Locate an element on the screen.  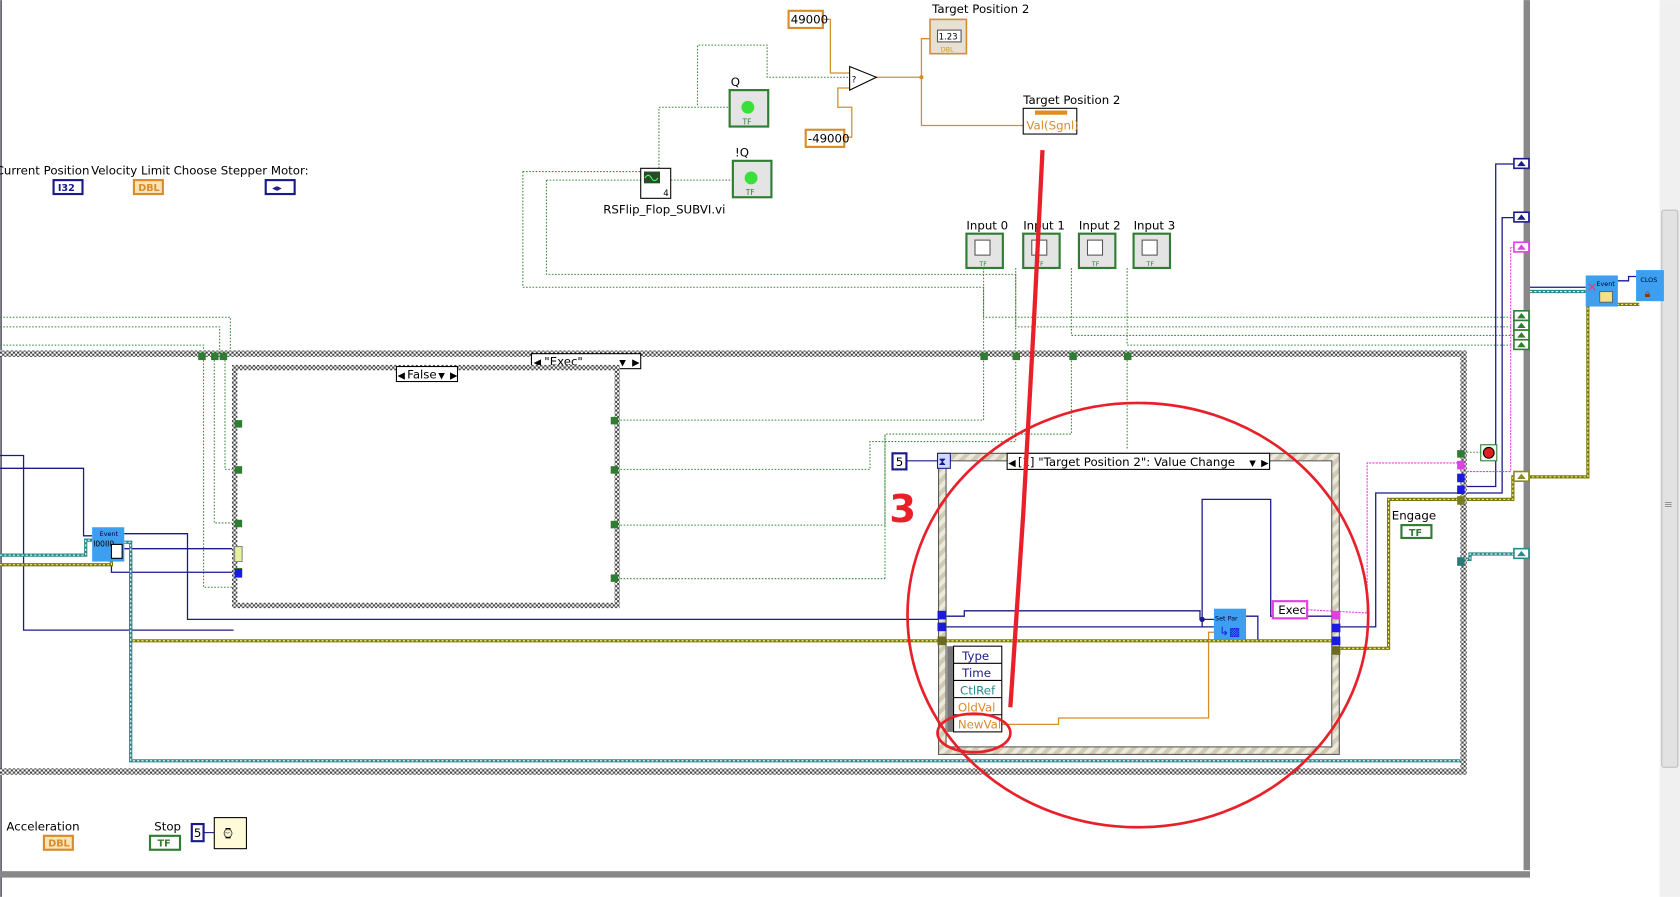
input-2-indicator: TF is located at coordinates (1097, 251).